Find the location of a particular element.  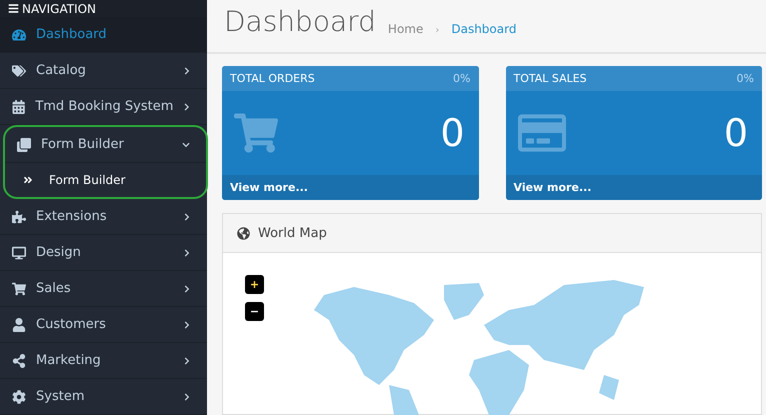

sidebar-item: Dashboard is located at coordinates (103, 35).